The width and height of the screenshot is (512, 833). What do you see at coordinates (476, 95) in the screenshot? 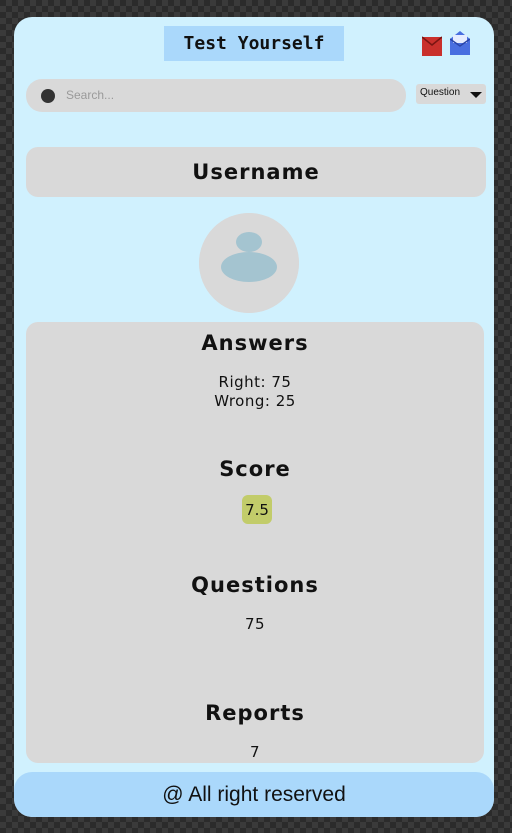
I see `chevron-down-icon` at bounding box center [476, 95].